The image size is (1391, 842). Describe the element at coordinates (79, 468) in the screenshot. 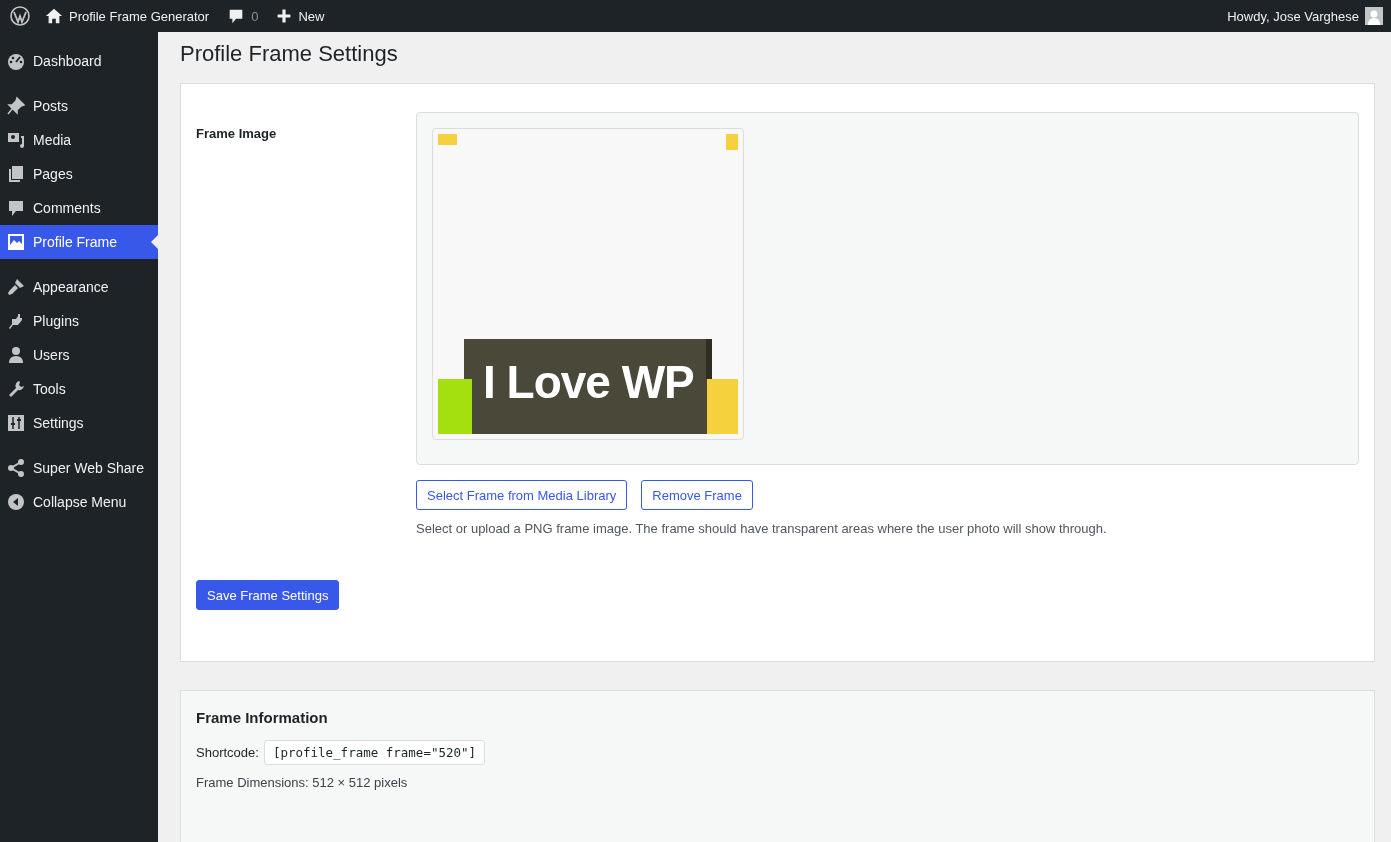

I see `menu-item: Super Web Share` at that location.